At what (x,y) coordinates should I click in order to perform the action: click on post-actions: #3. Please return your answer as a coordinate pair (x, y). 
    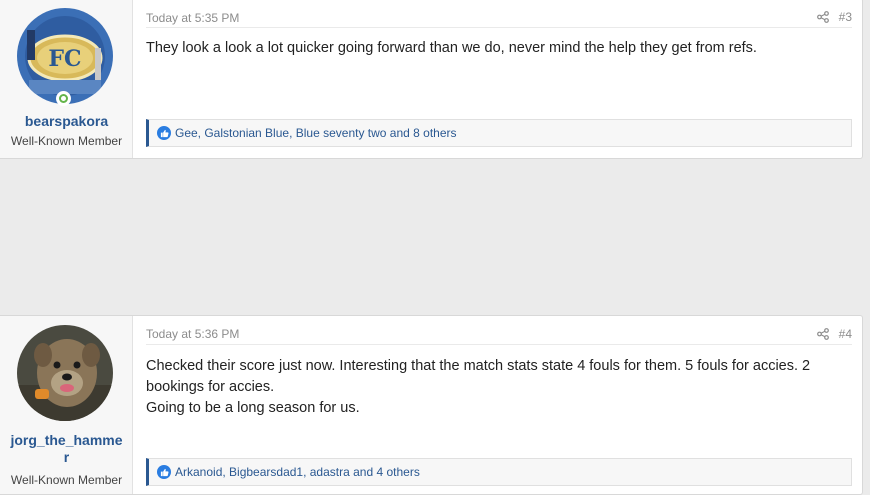
    Looking at the image, I should click on (834, 17).